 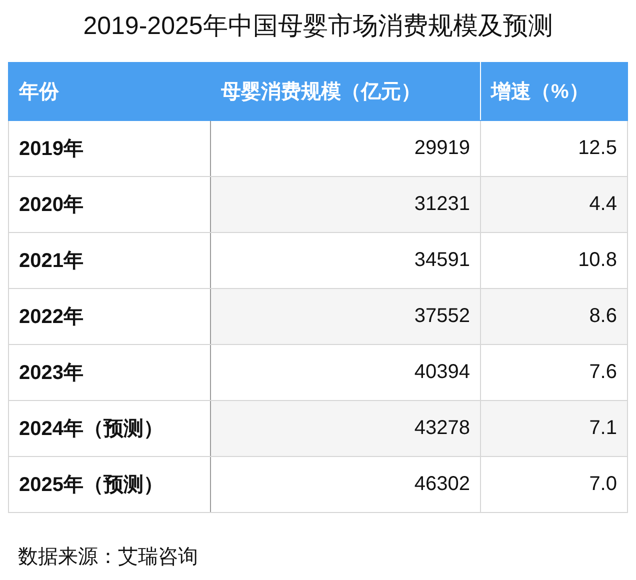 What do you see at coordinates (345, 428) in the screenshot?
I see `table-cell: 43278` at bounding box center [345, 428].